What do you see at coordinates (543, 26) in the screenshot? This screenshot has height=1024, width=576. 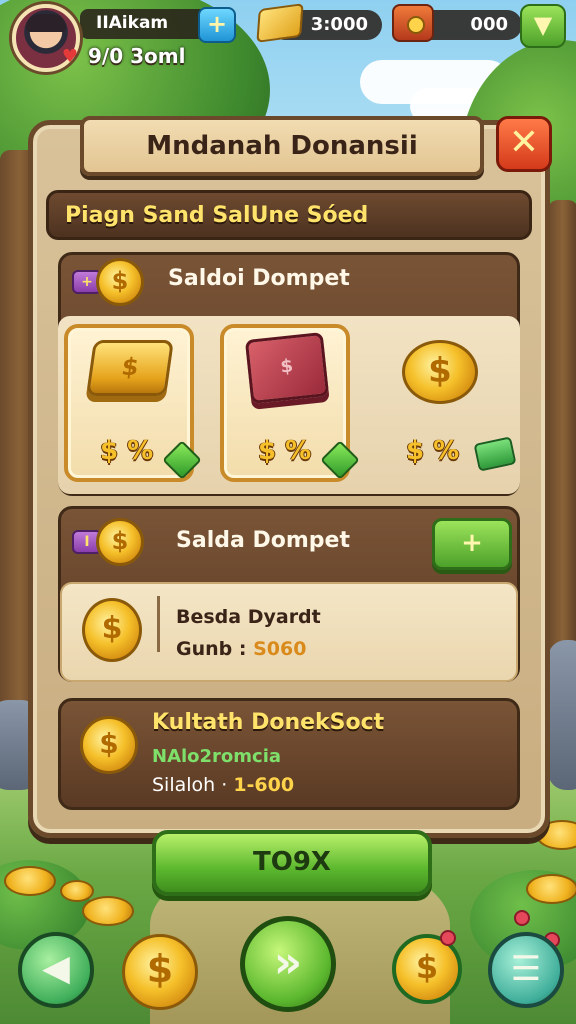 I see `expand-button: ▼` at bounding box center [543, 26].